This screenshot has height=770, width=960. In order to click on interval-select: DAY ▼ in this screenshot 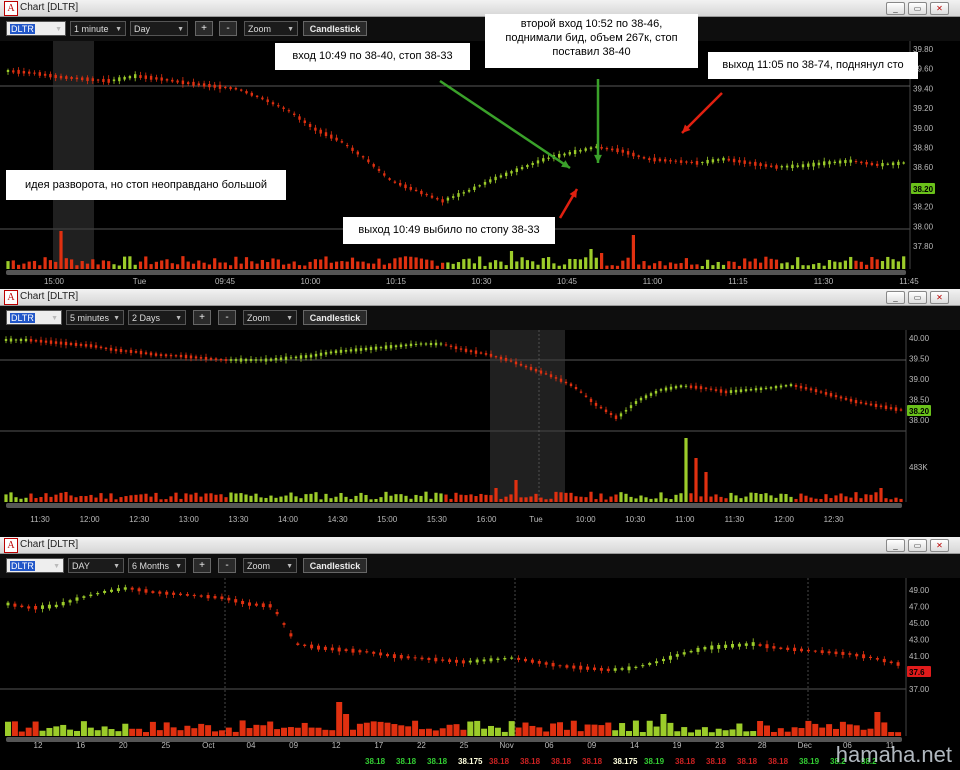, I will do `click(96, 565)`.